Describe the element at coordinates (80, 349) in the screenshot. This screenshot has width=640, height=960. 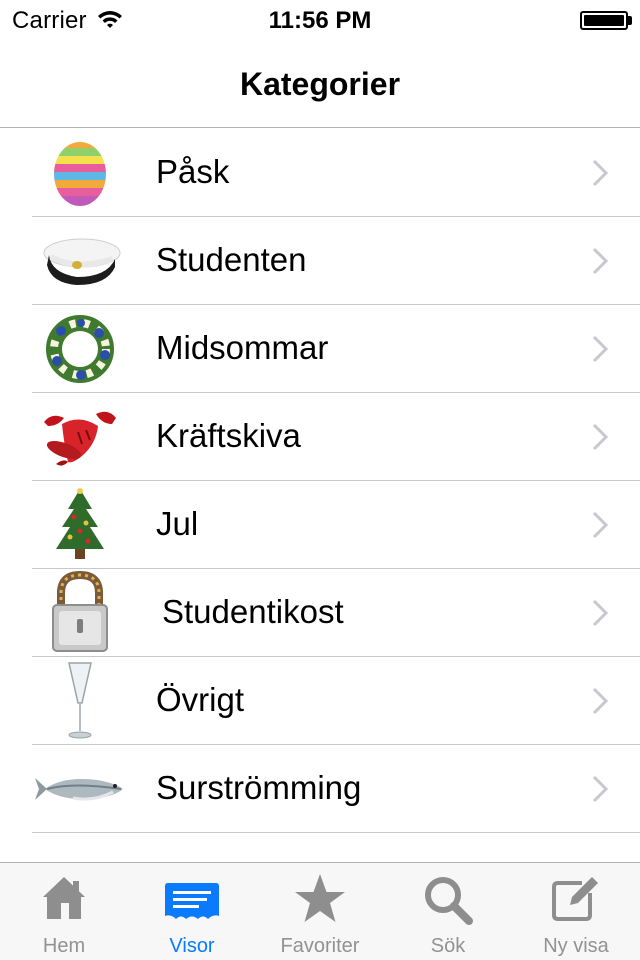
I see `flower-wreath-icon` at that location.